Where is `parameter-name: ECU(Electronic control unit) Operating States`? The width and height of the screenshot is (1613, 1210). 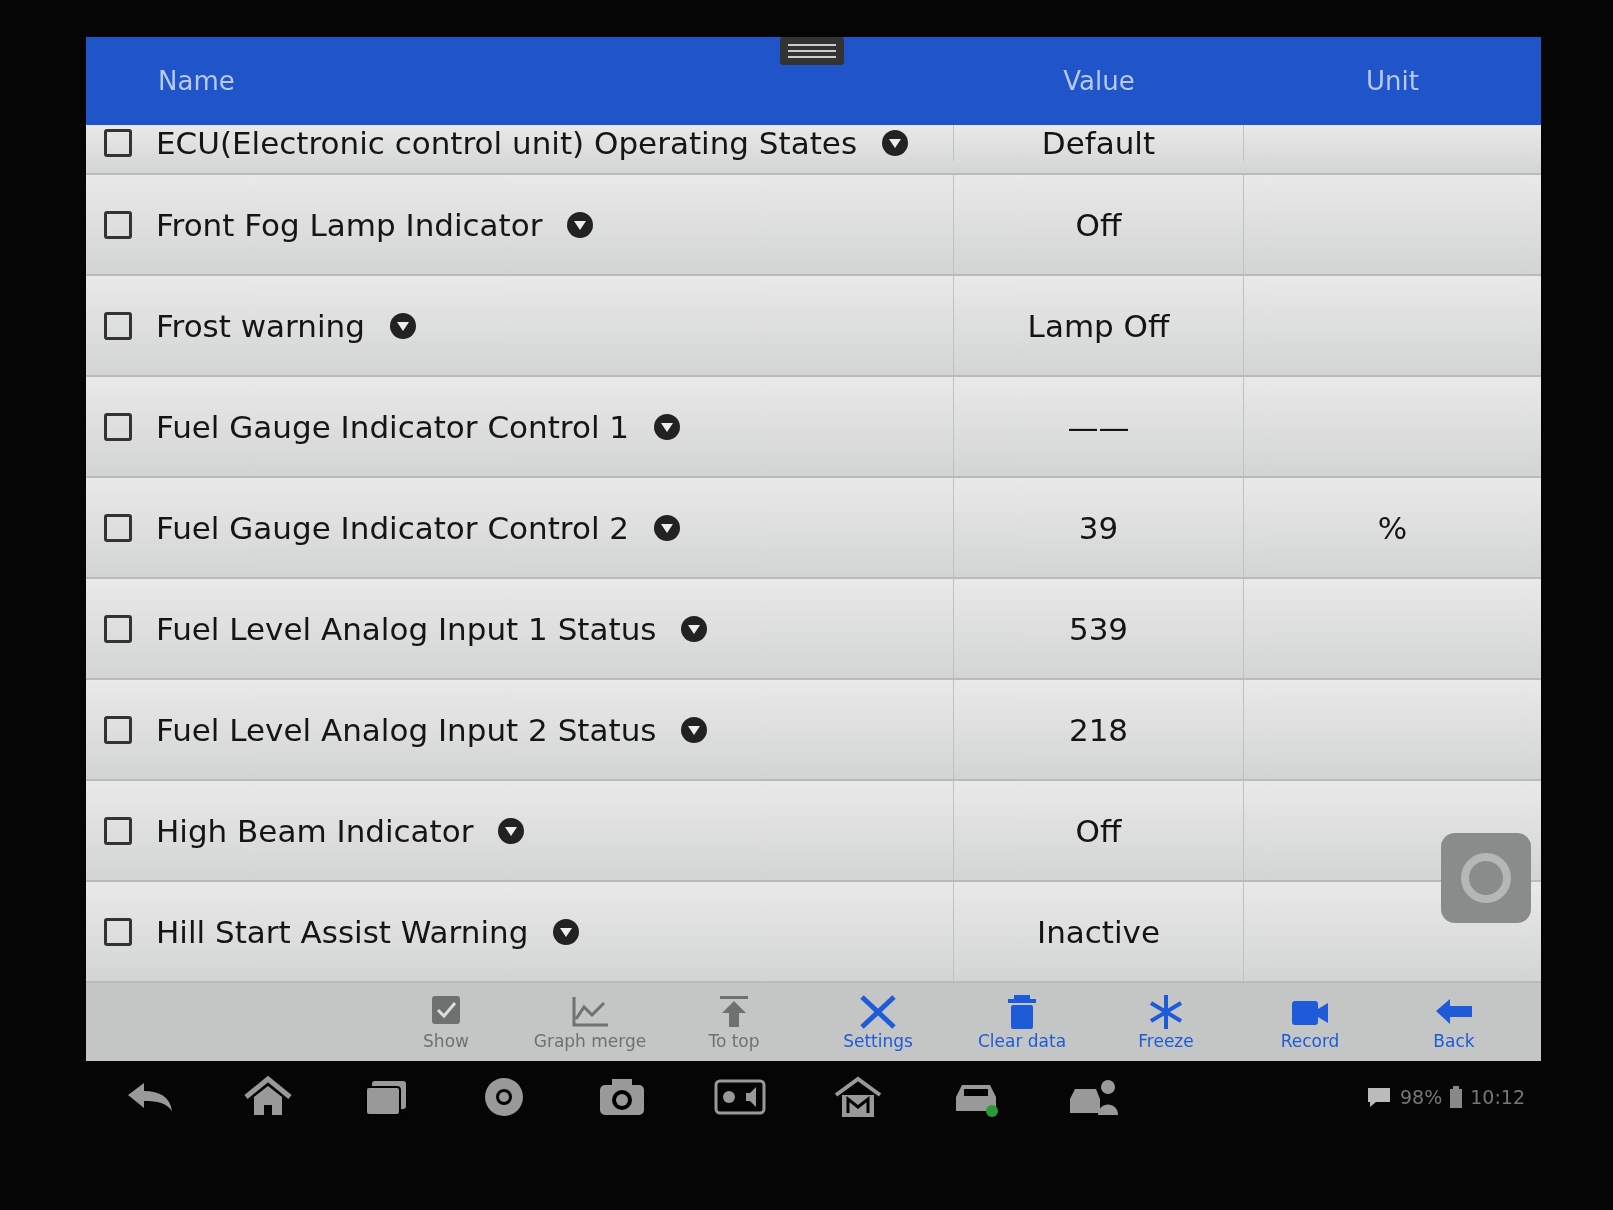 parameter-name: ECU(Electronic control unit) Operating States is located at coordinates (507, 143).